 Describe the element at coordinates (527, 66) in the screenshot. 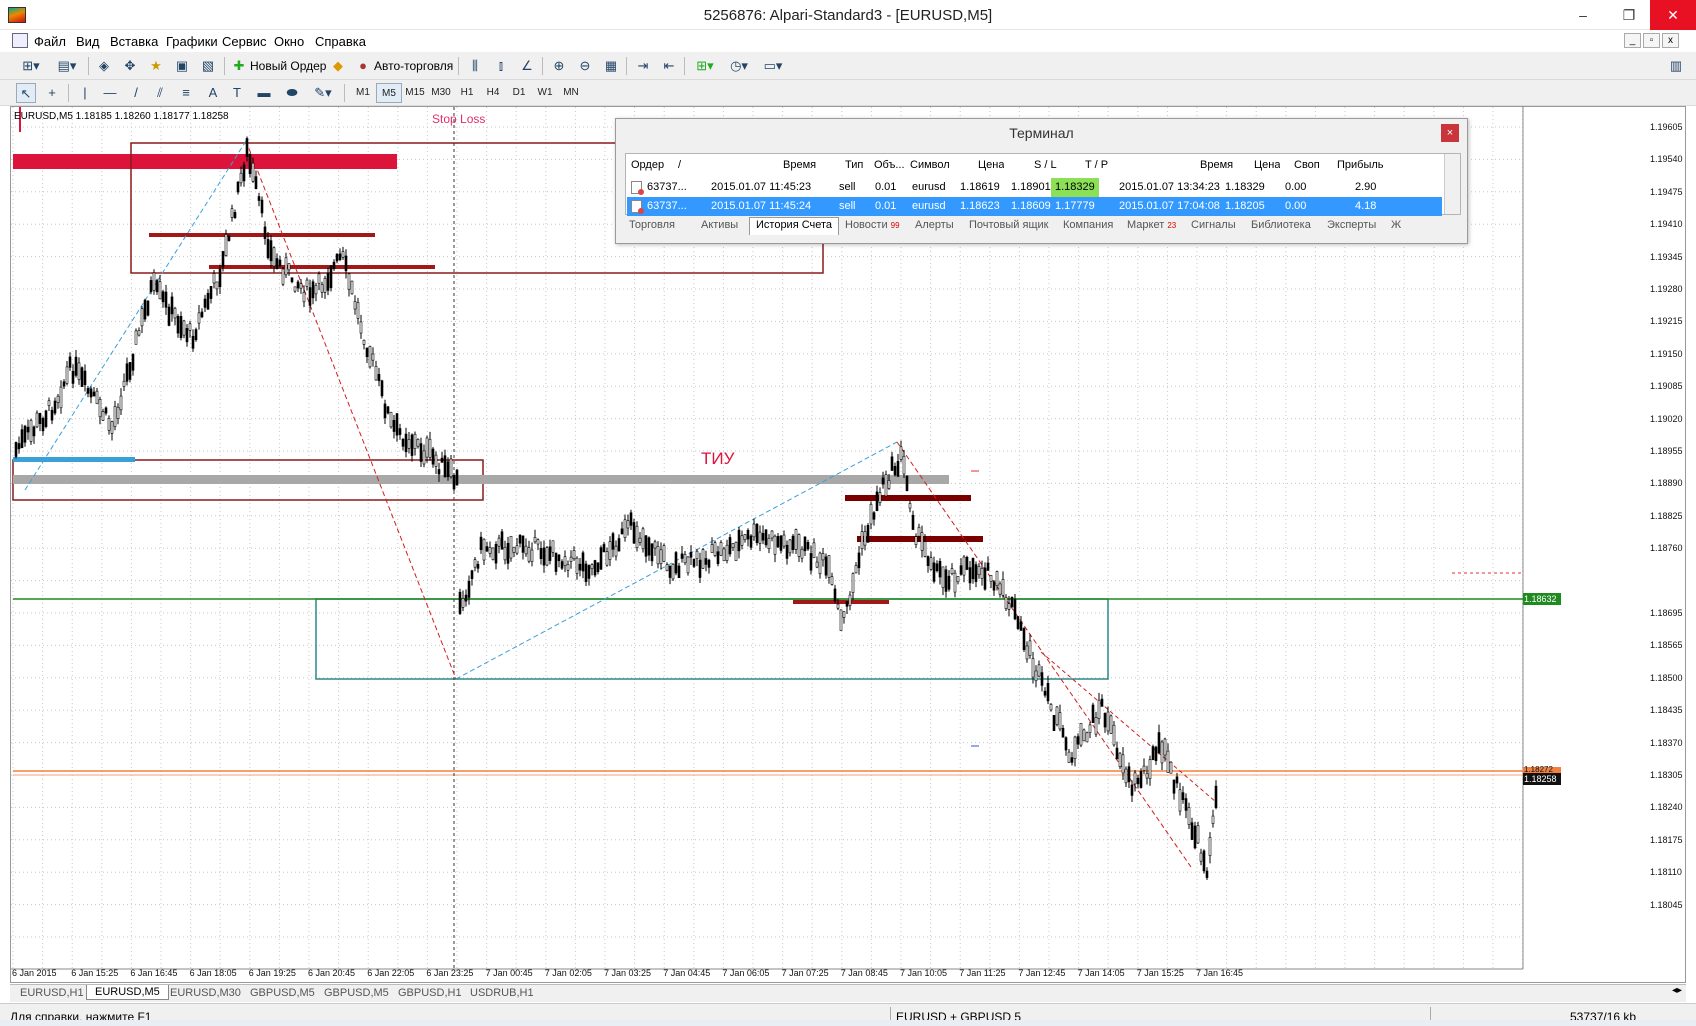

I see `line-chart-icon: ∠` at that location.